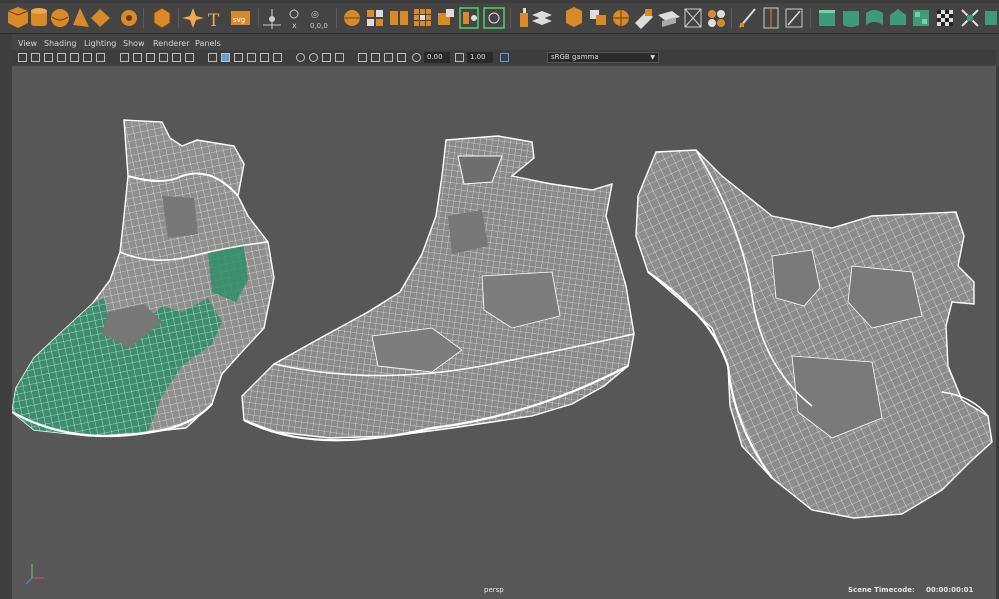  Describe the element at coordinates (339, 57) in the screenshot. I see `depth-of-field-icon` at that location.